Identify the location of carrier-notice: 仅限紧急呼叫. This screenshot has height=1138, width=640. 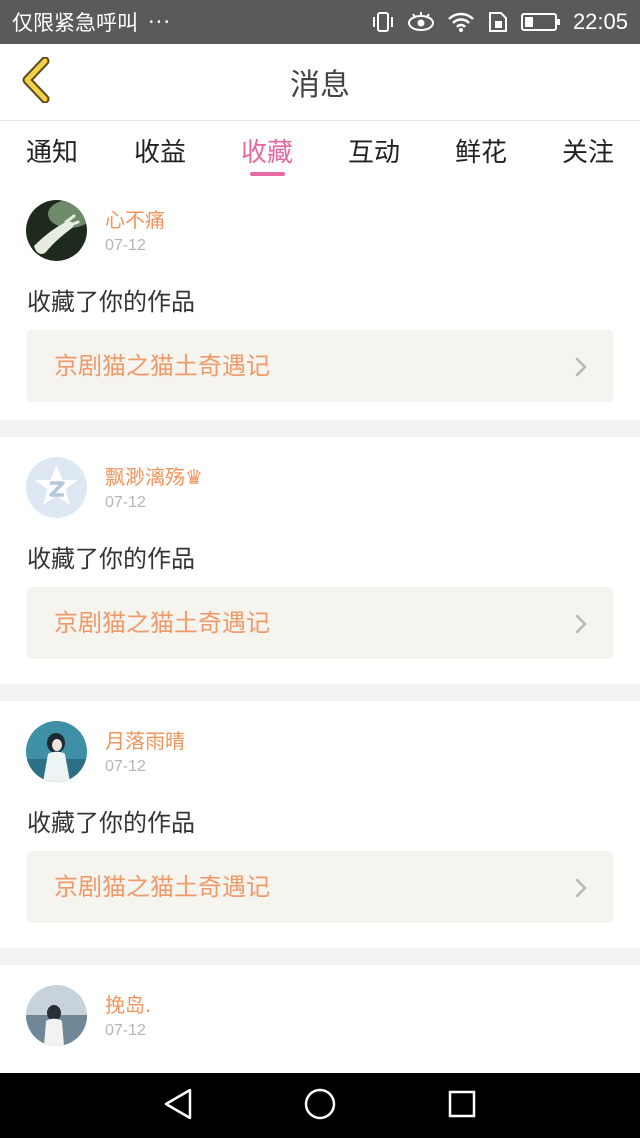
(75, 23).